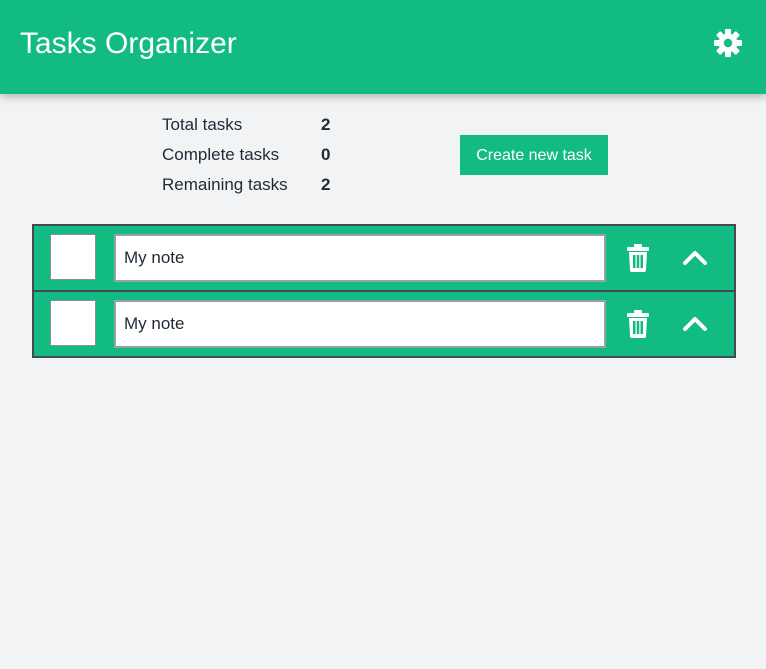  I want to click on stat-label: Total tasks, so click(202, 124).